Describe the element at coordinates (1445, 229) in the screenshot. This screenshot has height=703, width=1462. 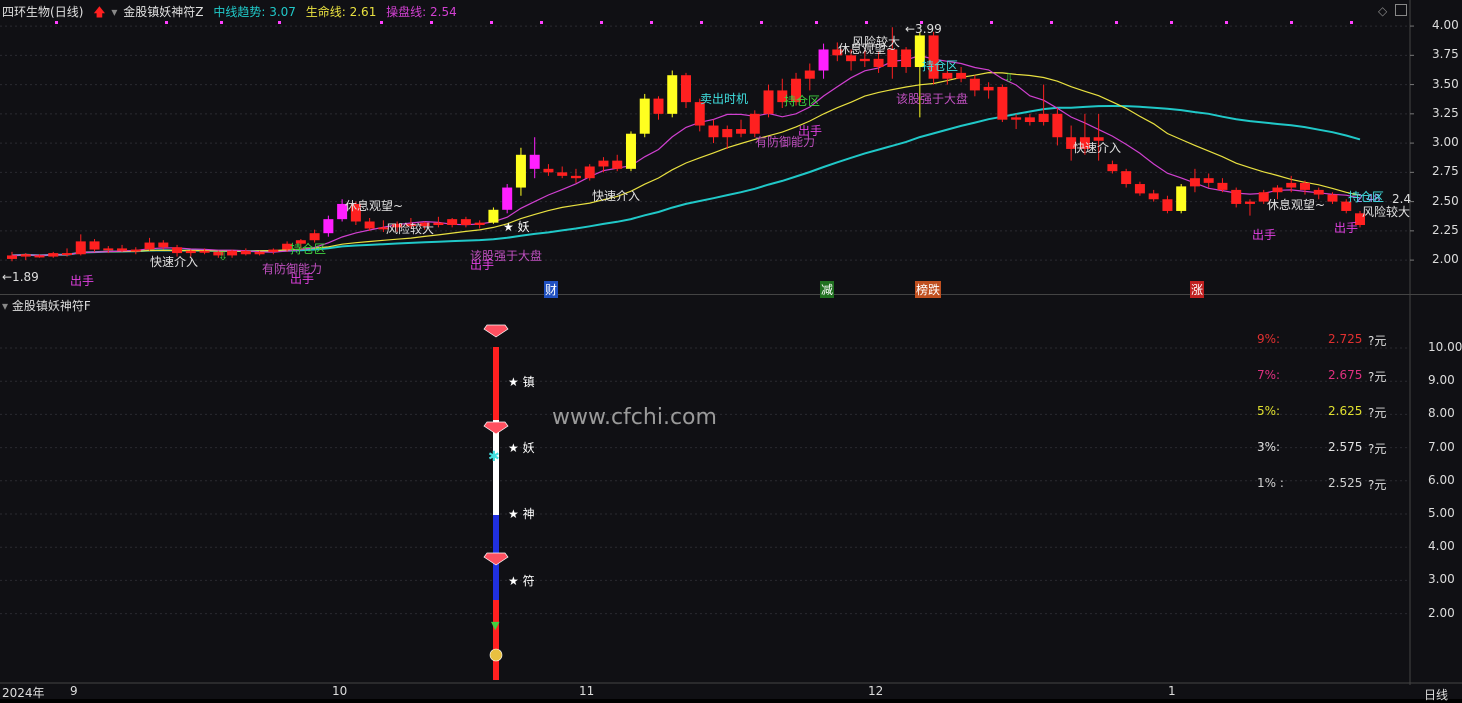
I see `price-tick-label: 2.25` at that location.